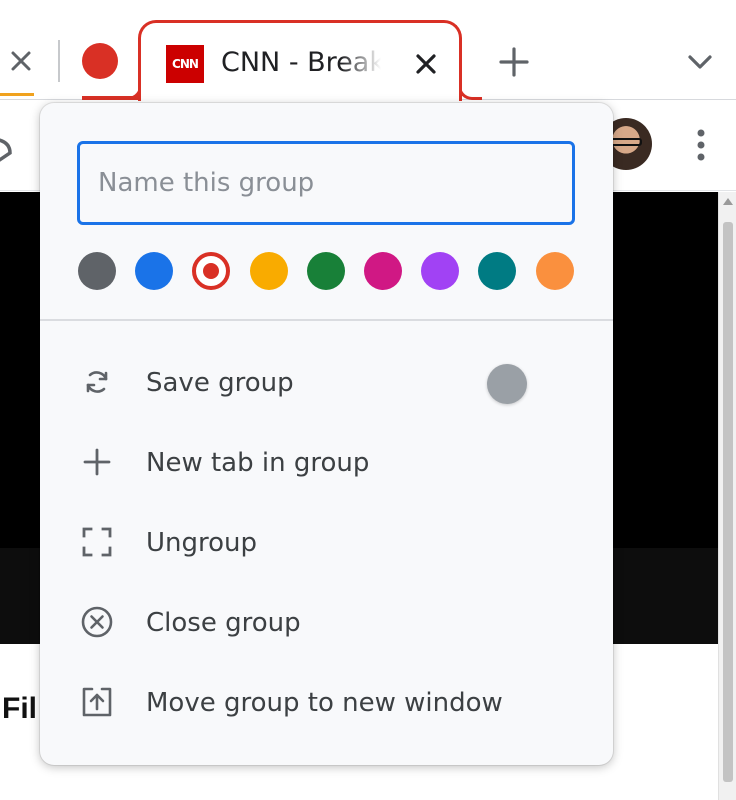 The width and height of the screenshot is (736, 800). What do you see at coordinates (97, 702) in the screenshot?
I see `move-window-icon` at bounding box center [97, 702].